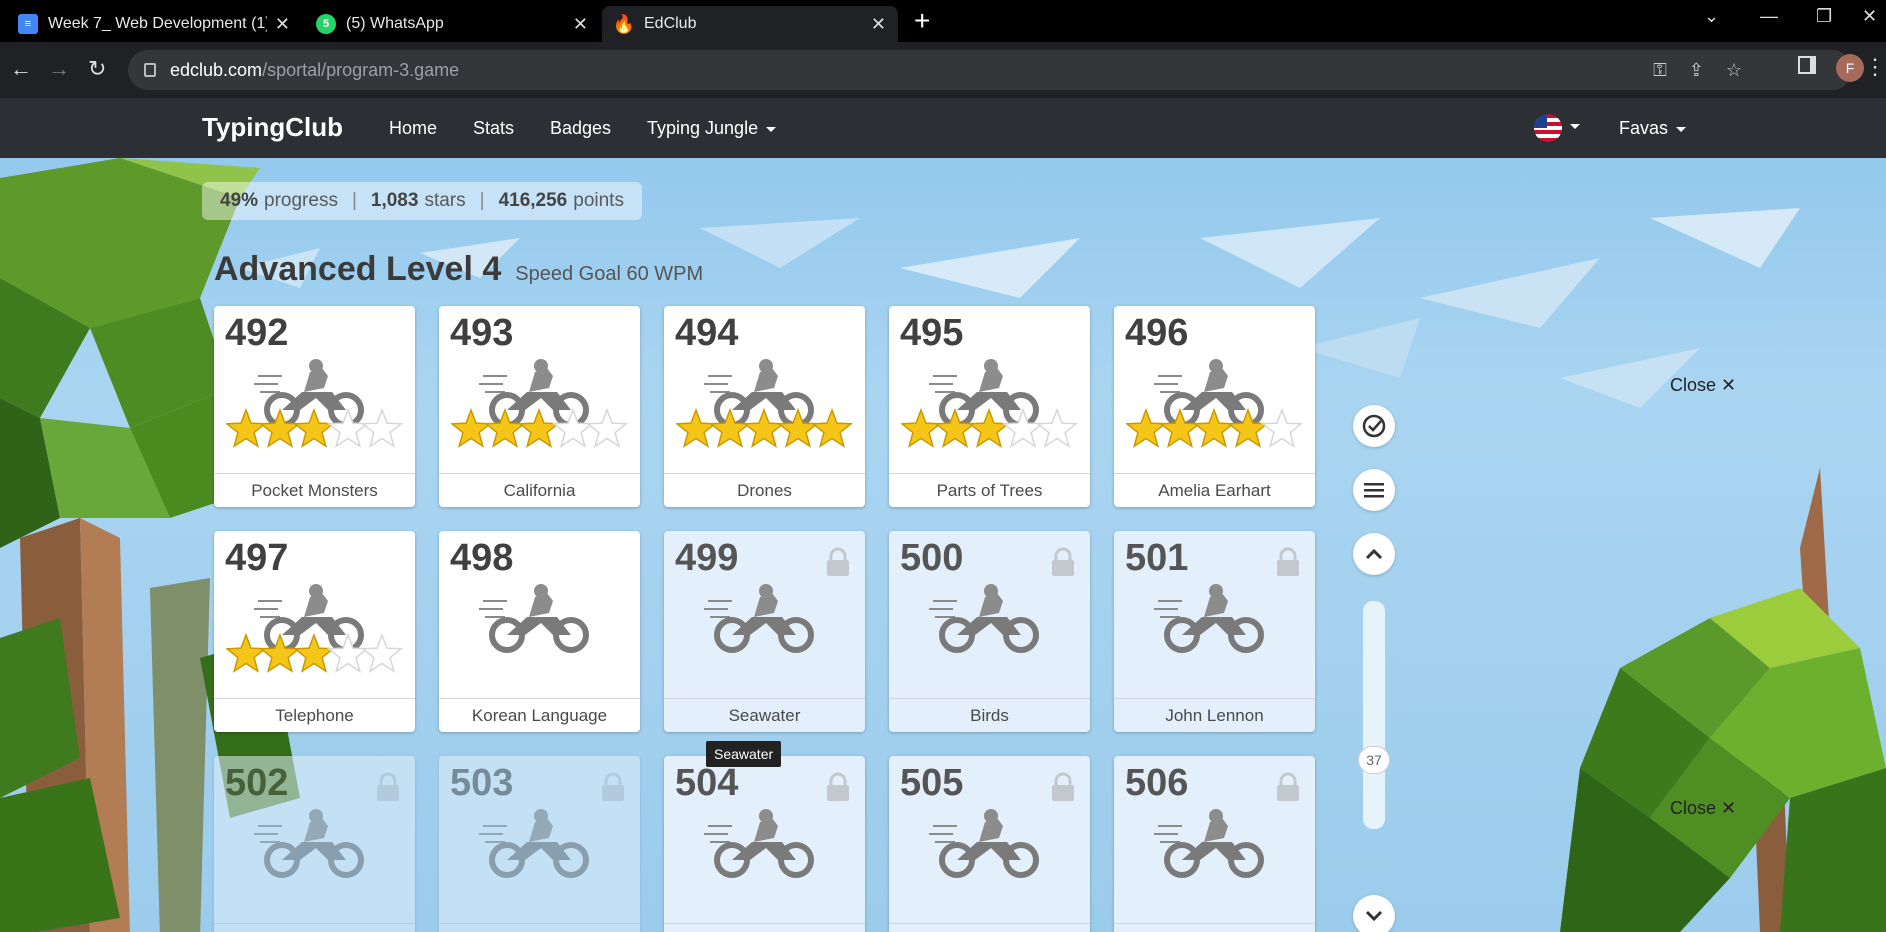  What do you see at coordinates (932, 783) in the screenshot?
I see `lesson-number: 505` at bounding box center [932, 783].